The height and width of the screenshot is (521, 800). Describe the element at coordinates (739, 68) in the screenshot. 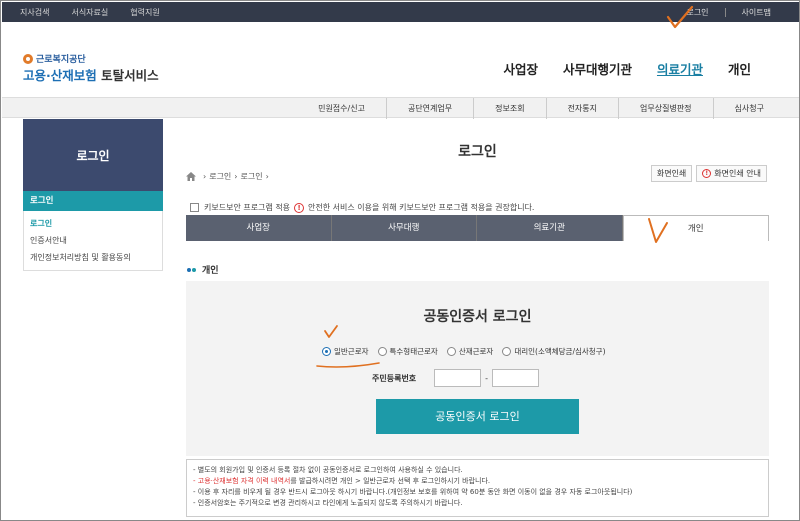

I see `nav-personal: 개인` at that location.